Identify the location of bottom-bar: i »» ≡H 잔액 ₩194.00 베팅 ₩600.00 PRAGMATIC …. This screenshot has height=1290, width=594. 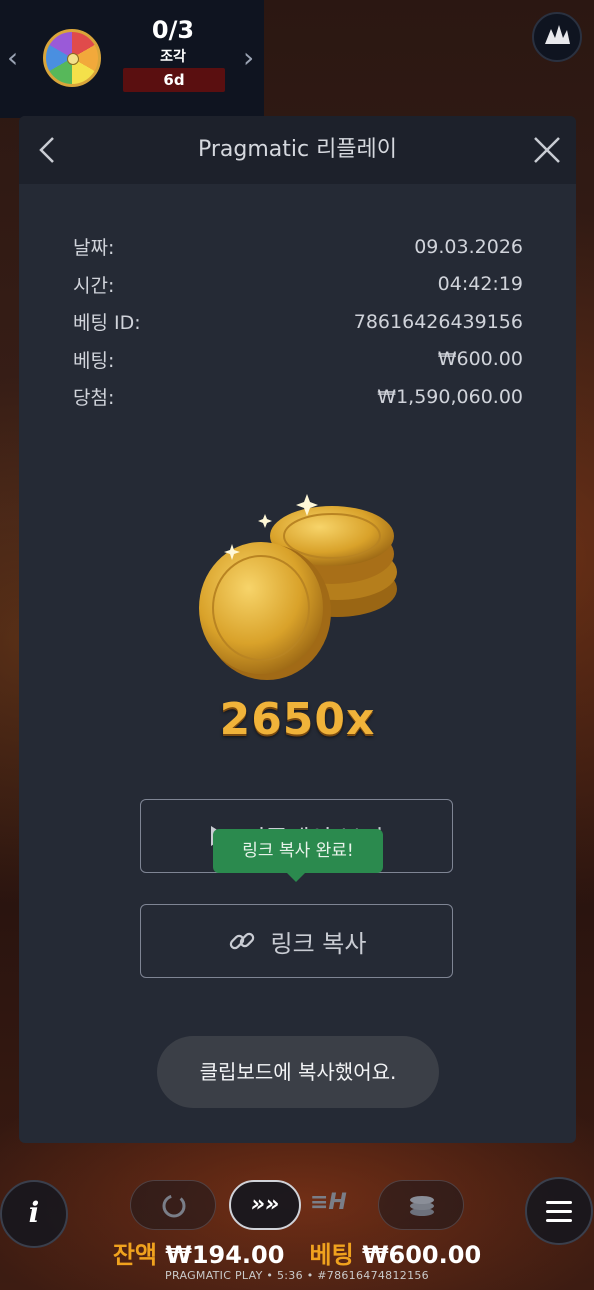
(297, 1216).